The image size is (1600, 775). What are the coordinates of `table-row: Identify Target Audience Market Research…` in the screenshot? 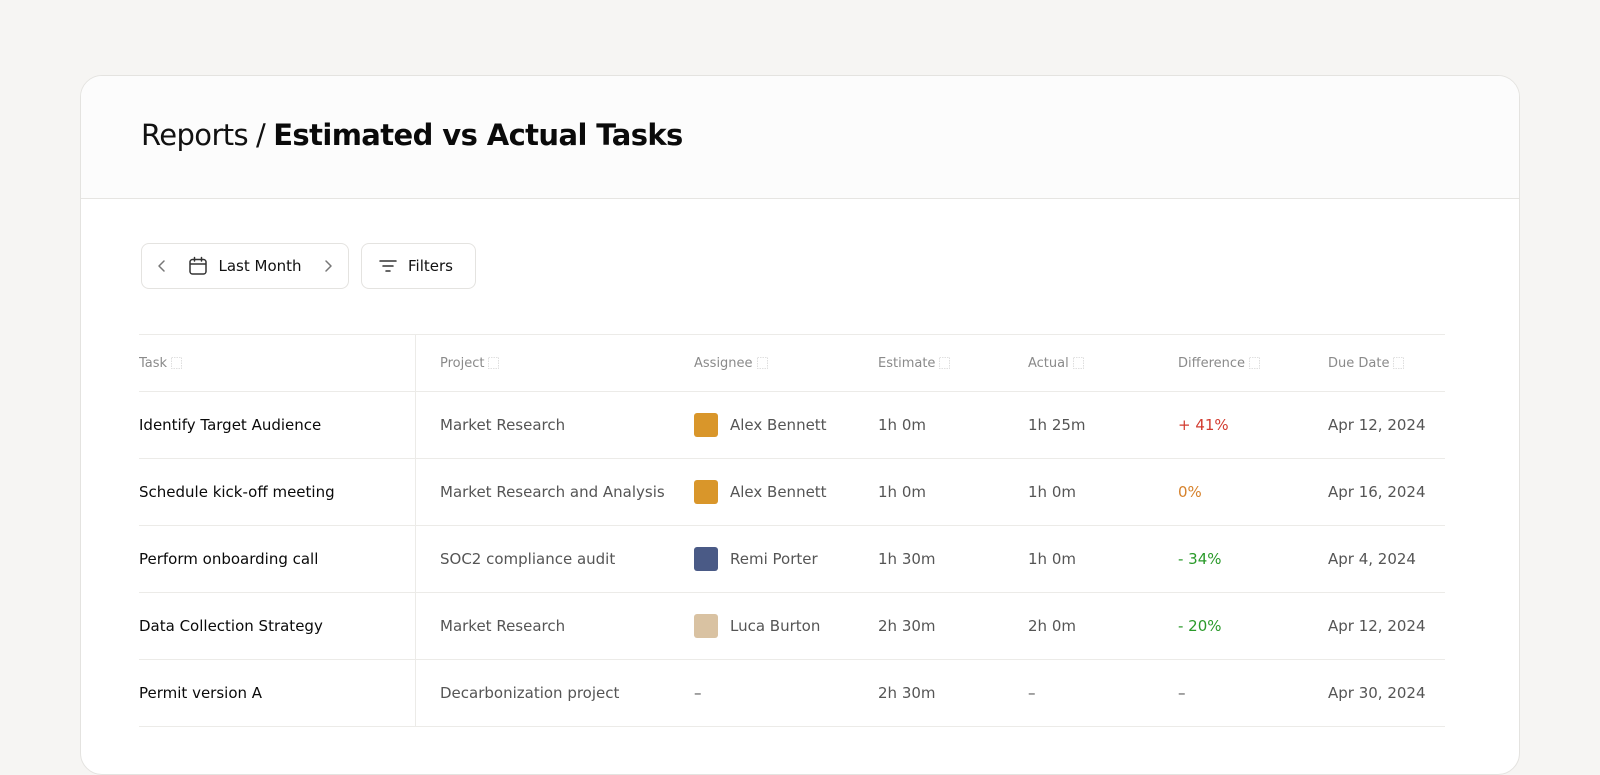 It's located at (792, 425).